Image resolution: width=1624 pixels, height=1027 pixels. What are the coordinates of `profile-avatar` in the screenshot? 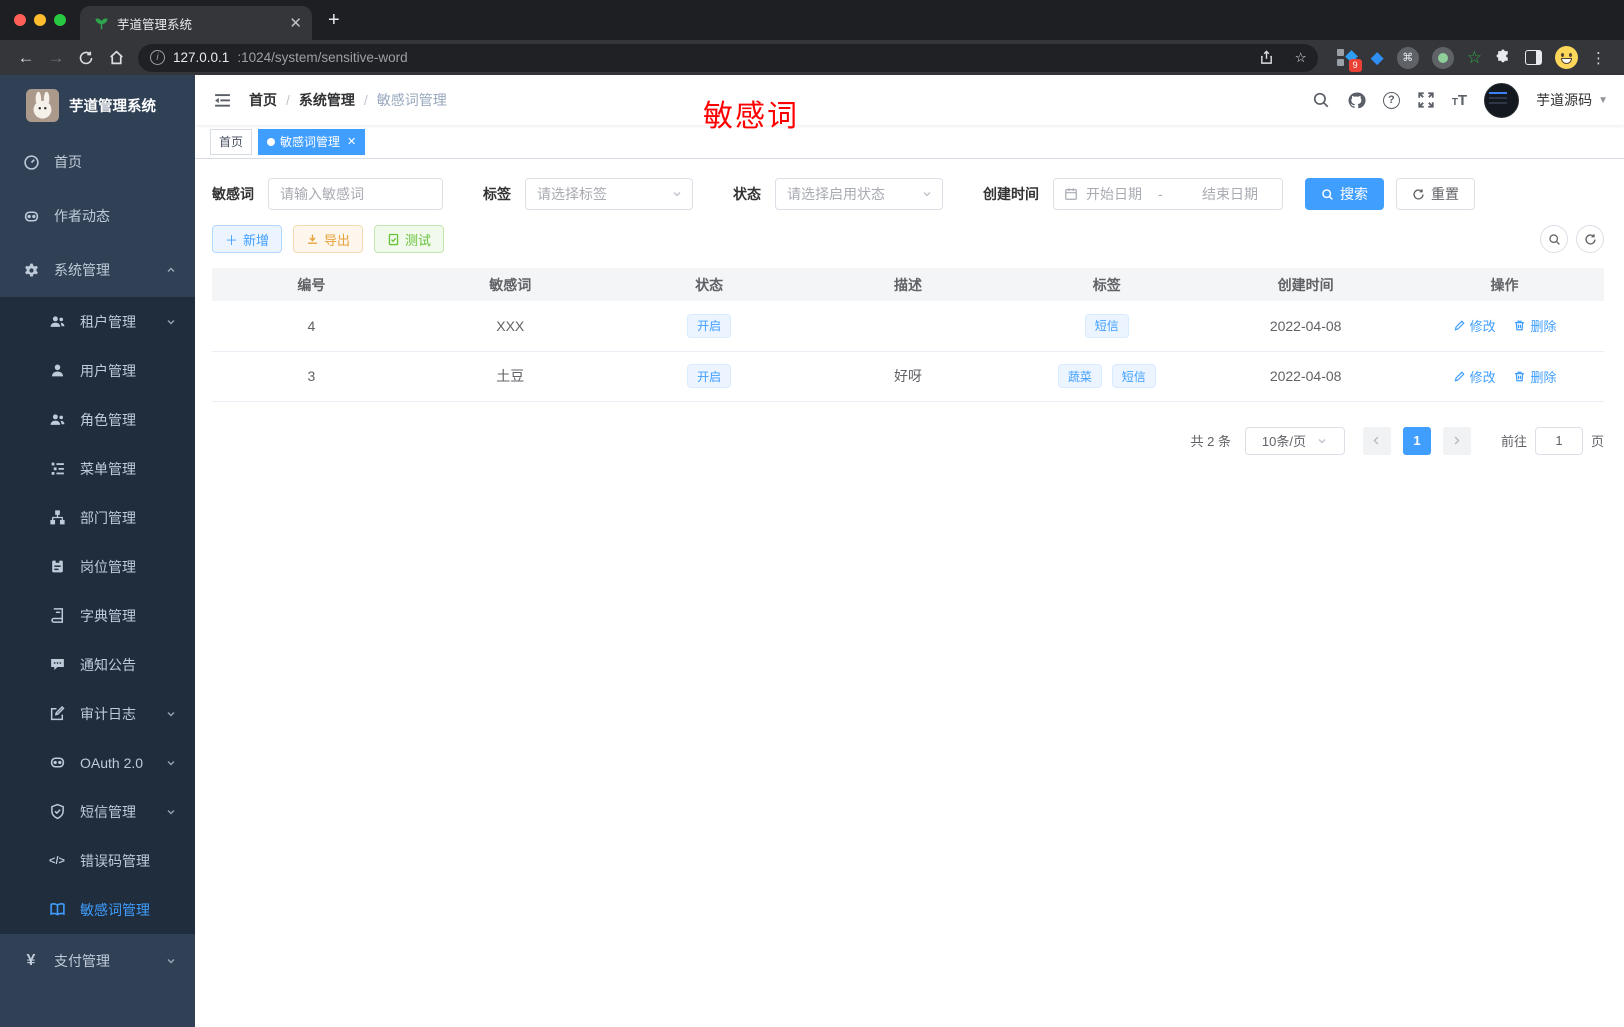 It's located at (1566, 57).